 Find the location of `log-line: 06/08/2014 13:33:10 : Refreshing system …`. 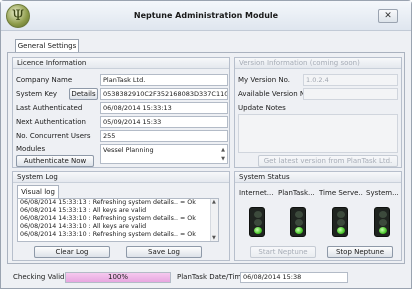

log-line: 06/08/2014 13:33:10 : Refreshing system … is located at coordinates (108, 234).